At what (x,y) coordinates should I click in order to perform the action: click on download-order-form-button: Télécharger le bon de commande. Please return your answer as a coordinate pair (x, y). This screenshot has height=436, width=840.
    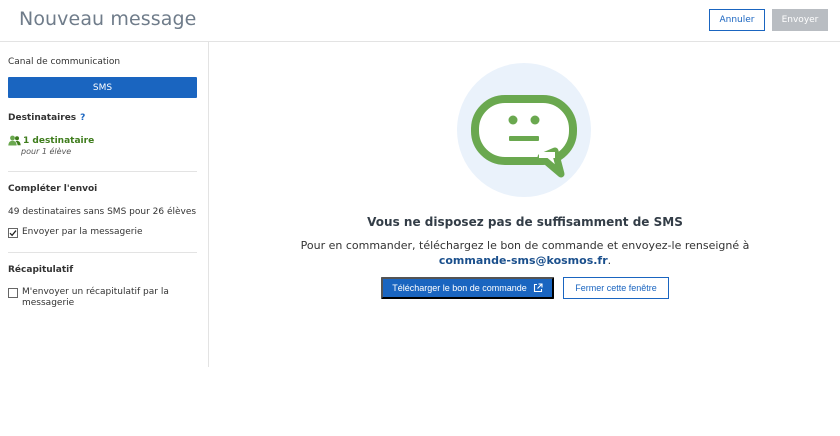
    Looking at the image, I should click on (467, 288).